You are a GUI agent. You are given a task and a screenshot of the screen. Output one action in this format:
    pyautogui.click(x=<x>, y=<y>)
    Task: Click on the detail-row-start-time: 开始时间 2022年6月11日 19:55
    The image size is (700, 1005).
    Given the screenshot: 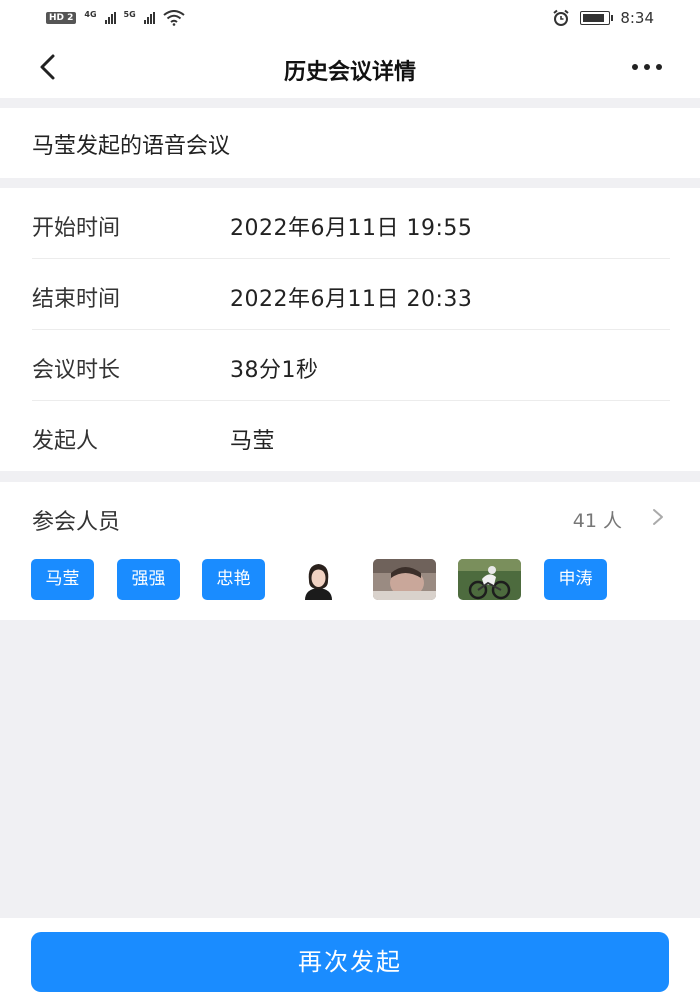 What is the action you would take?
    pyautogui.click(x=351, y=223)
    